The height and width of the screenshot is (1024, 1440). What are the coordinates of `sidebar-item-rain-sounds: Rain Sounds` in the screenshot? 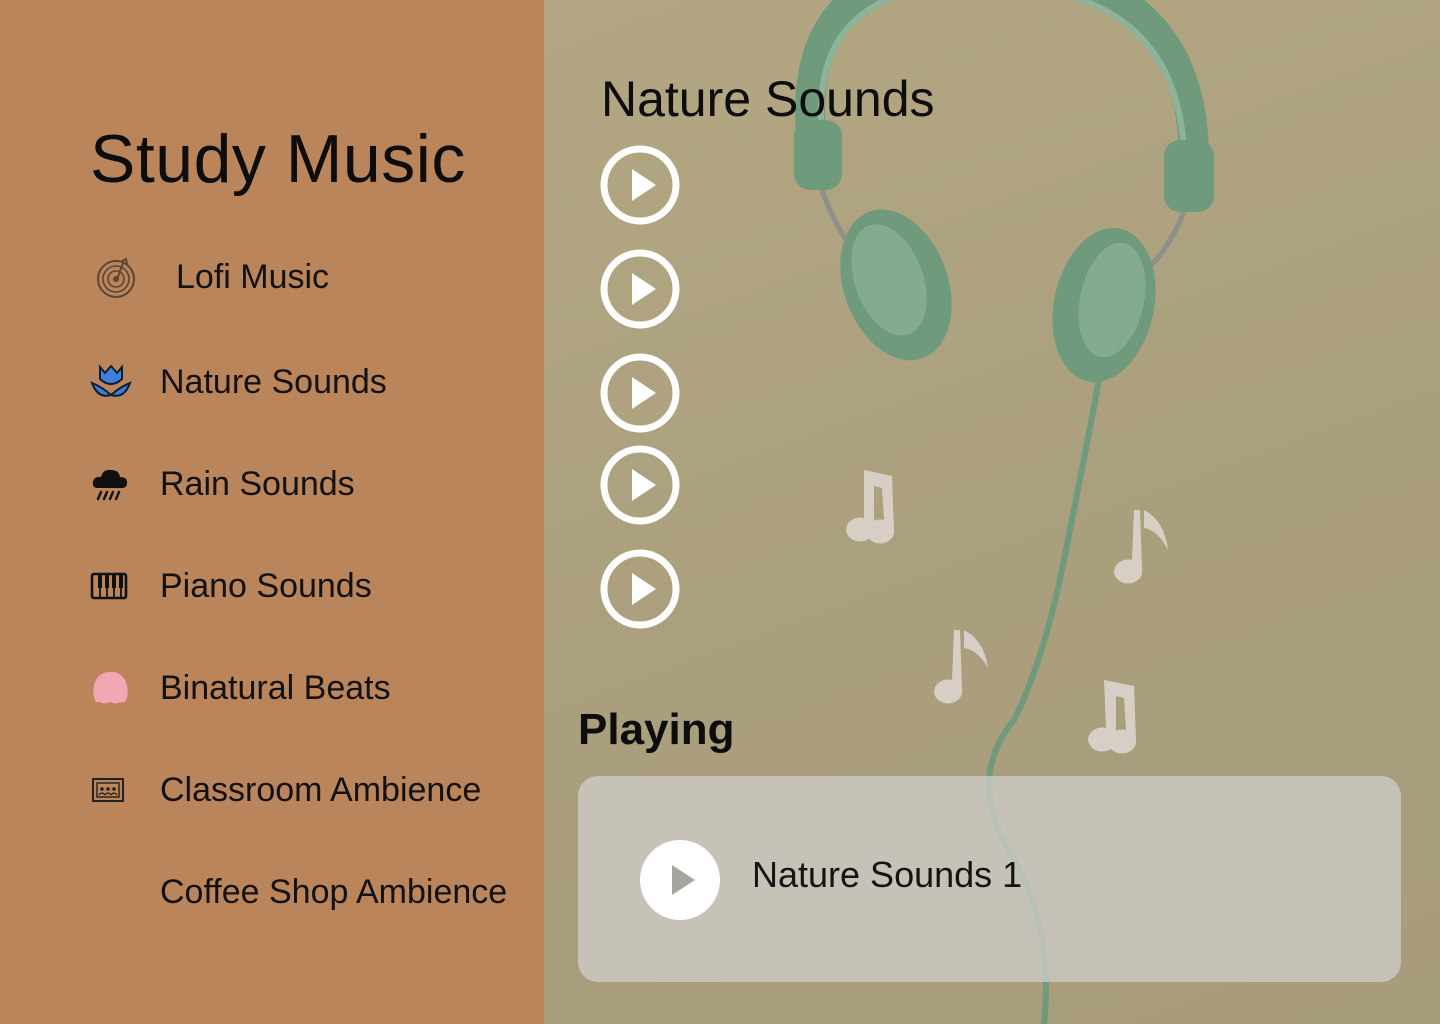 It's located at (222, 484).